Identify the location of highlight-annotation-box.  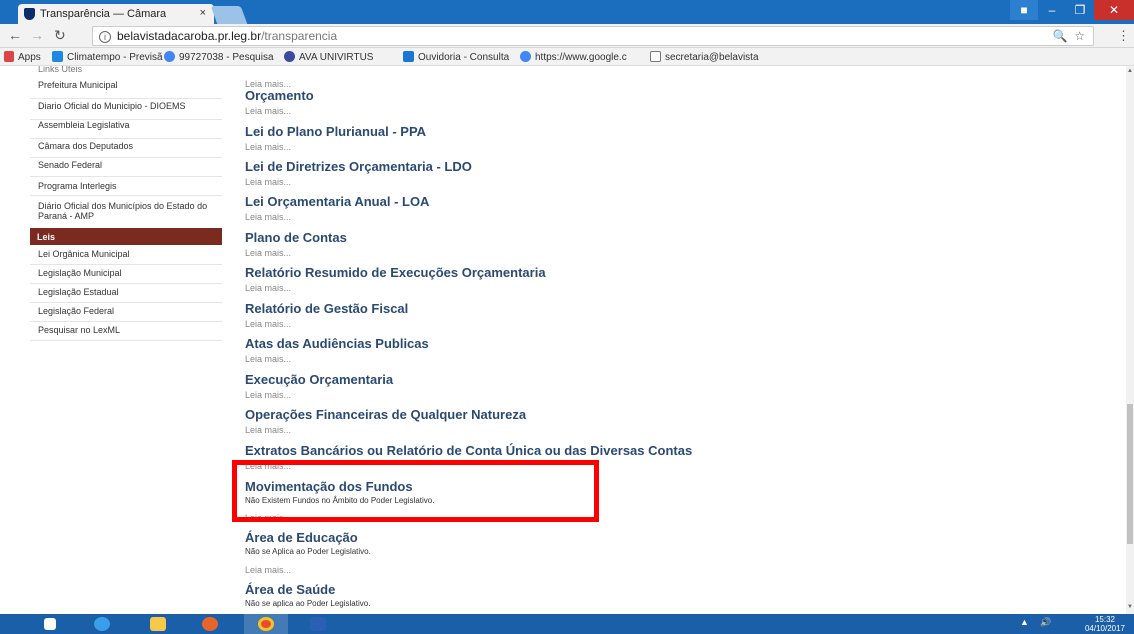
(415, 491).